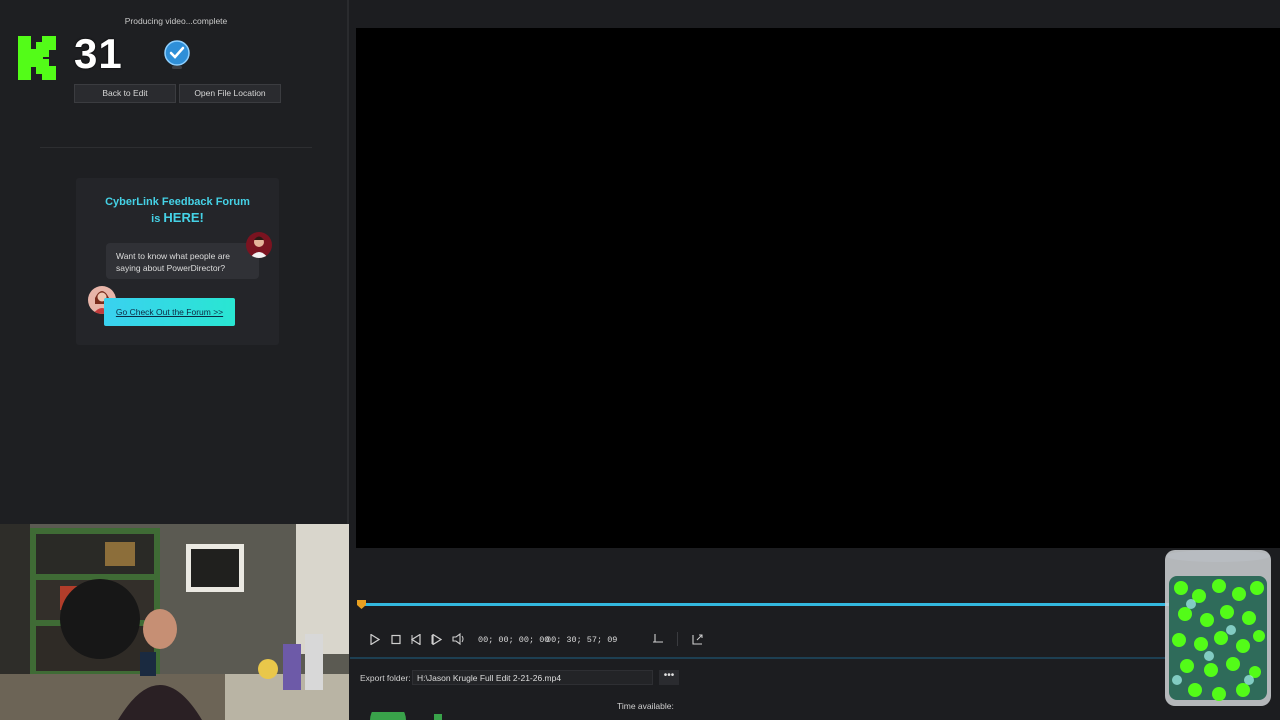 The width and height of the screenshot is (1280, 720). I want to click on legend-swatch, so click(438, 717).